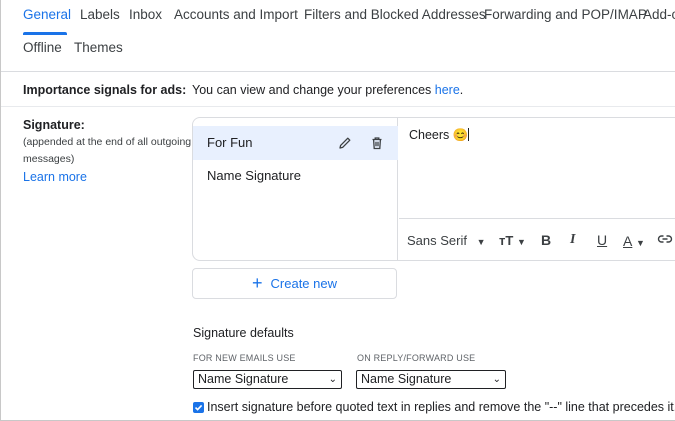 The image size is (675, 421). What do you see at coordinates (100, 15) in the screenshot?
I see `tab-labels: Labels` at bounding box center [100, 15].